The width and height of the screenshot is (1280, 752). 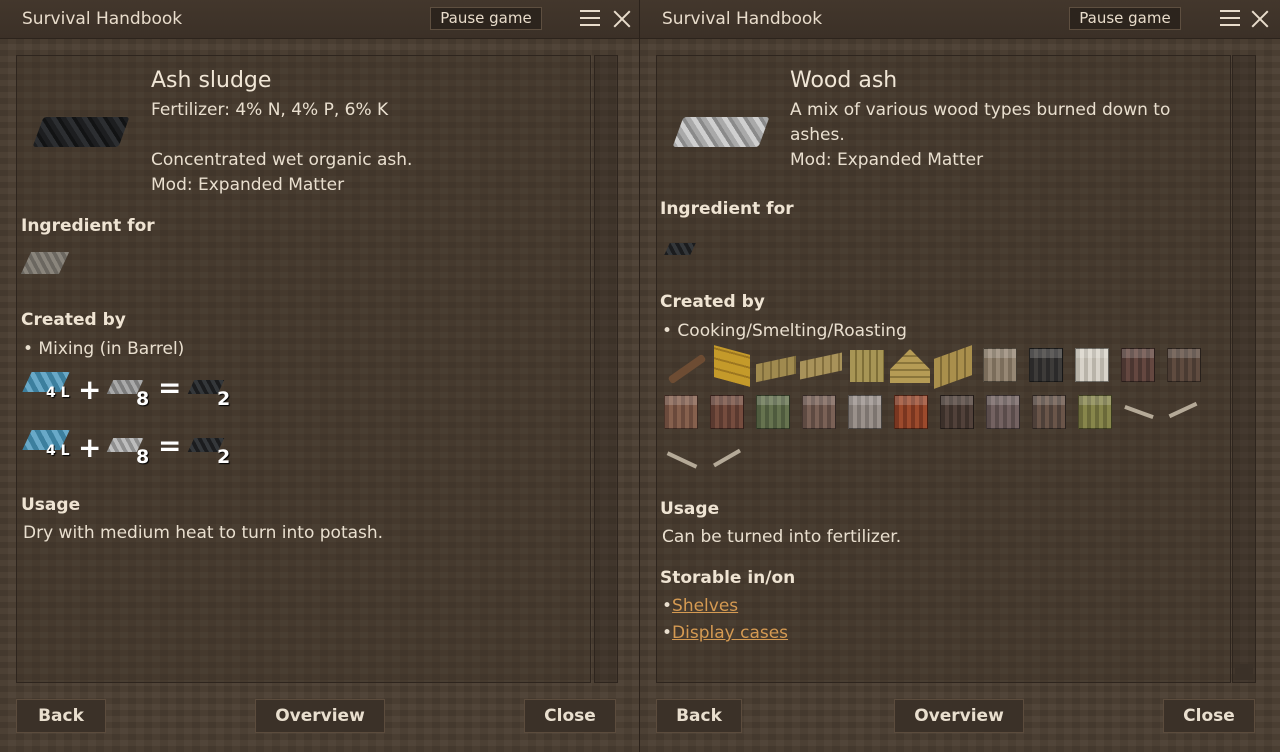 What do you see at coordinates (282, 160) in the screenshot?
I see `item-description-line: Concentrated wet organic ash.` at bounding box center [282, 160].